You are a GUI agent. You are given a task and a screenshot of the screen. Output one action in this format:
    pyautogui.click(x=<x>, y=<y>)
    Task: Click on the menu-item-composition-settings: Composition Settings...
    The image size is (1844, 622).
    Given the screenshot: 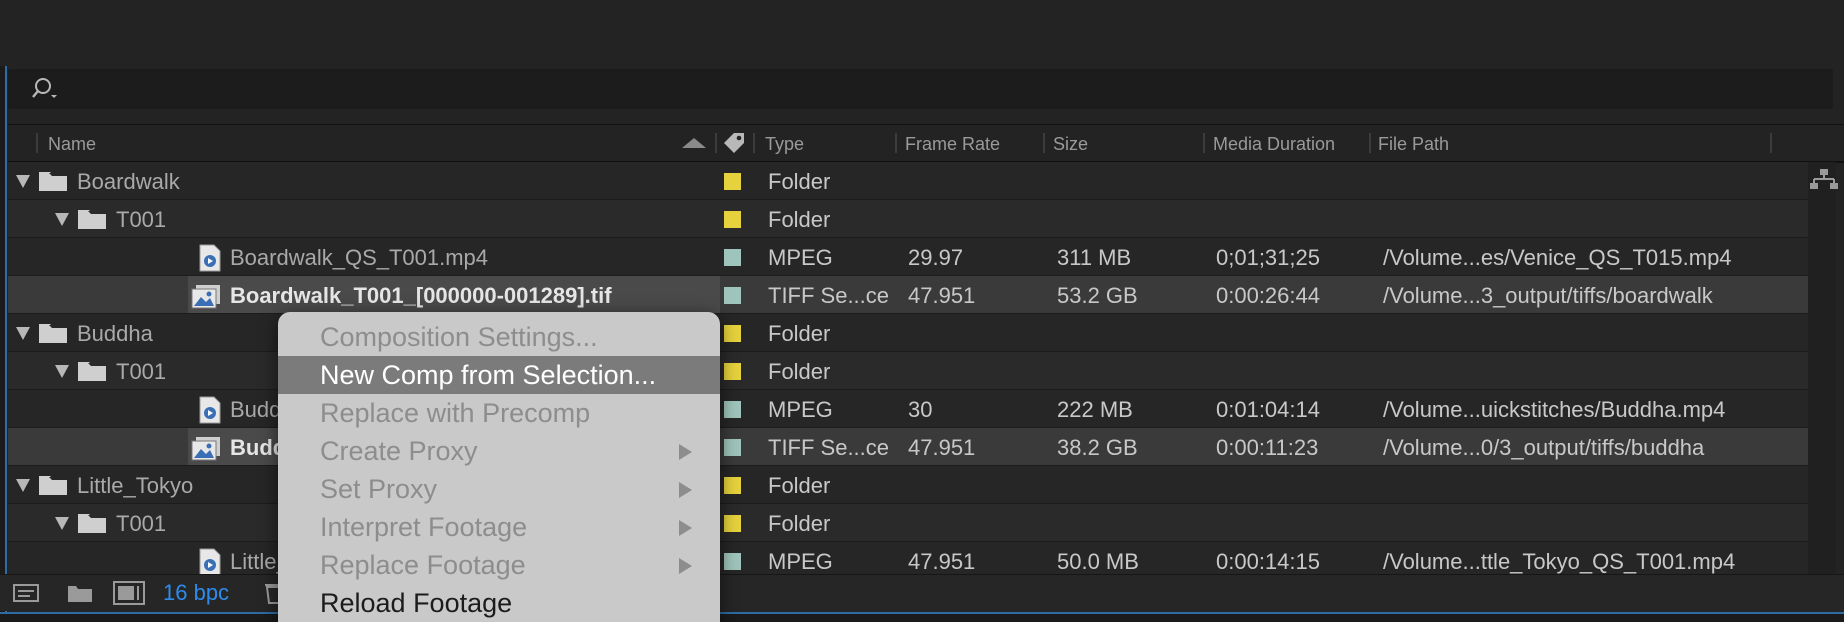 What is the action you would take?
    pyautogui.click(x=499, y=337)
    